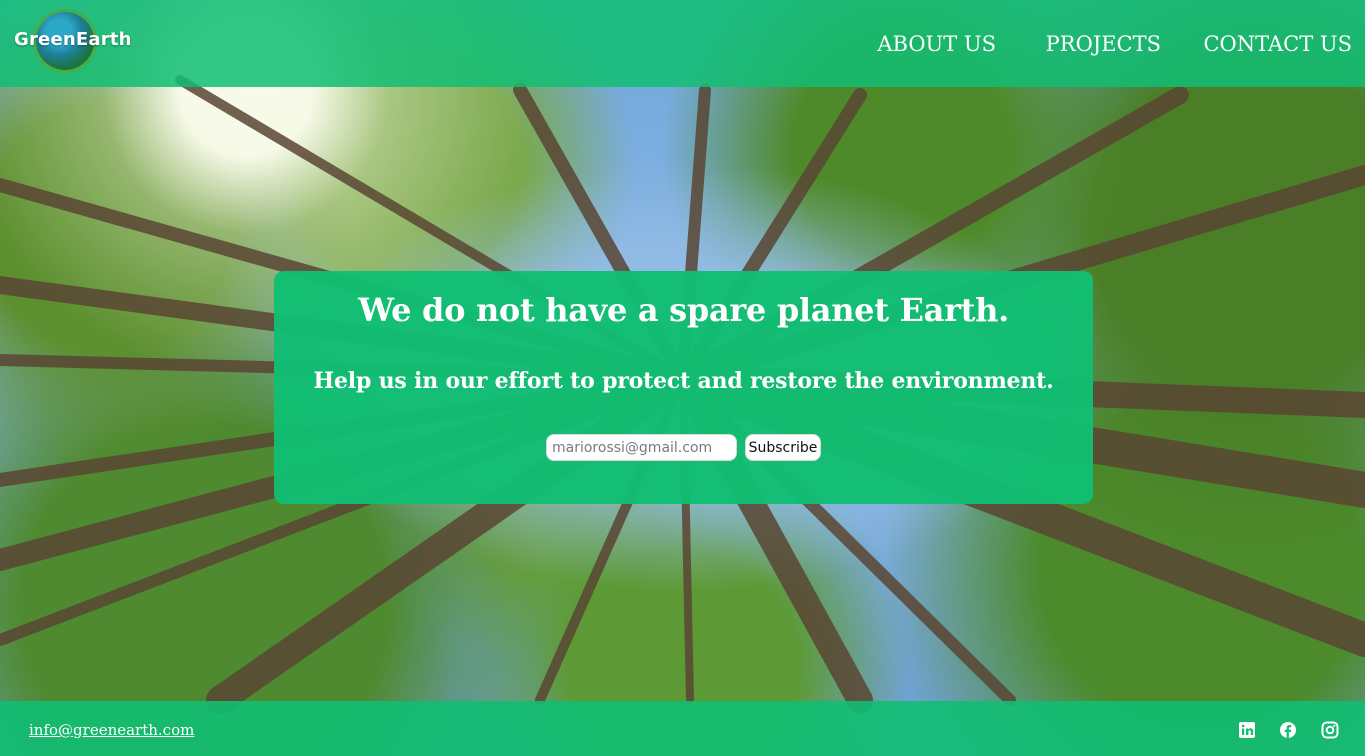 This screenshot has width=1365, height=756. I want to click on brand-logo: GreenEarth, so click(72, 41).